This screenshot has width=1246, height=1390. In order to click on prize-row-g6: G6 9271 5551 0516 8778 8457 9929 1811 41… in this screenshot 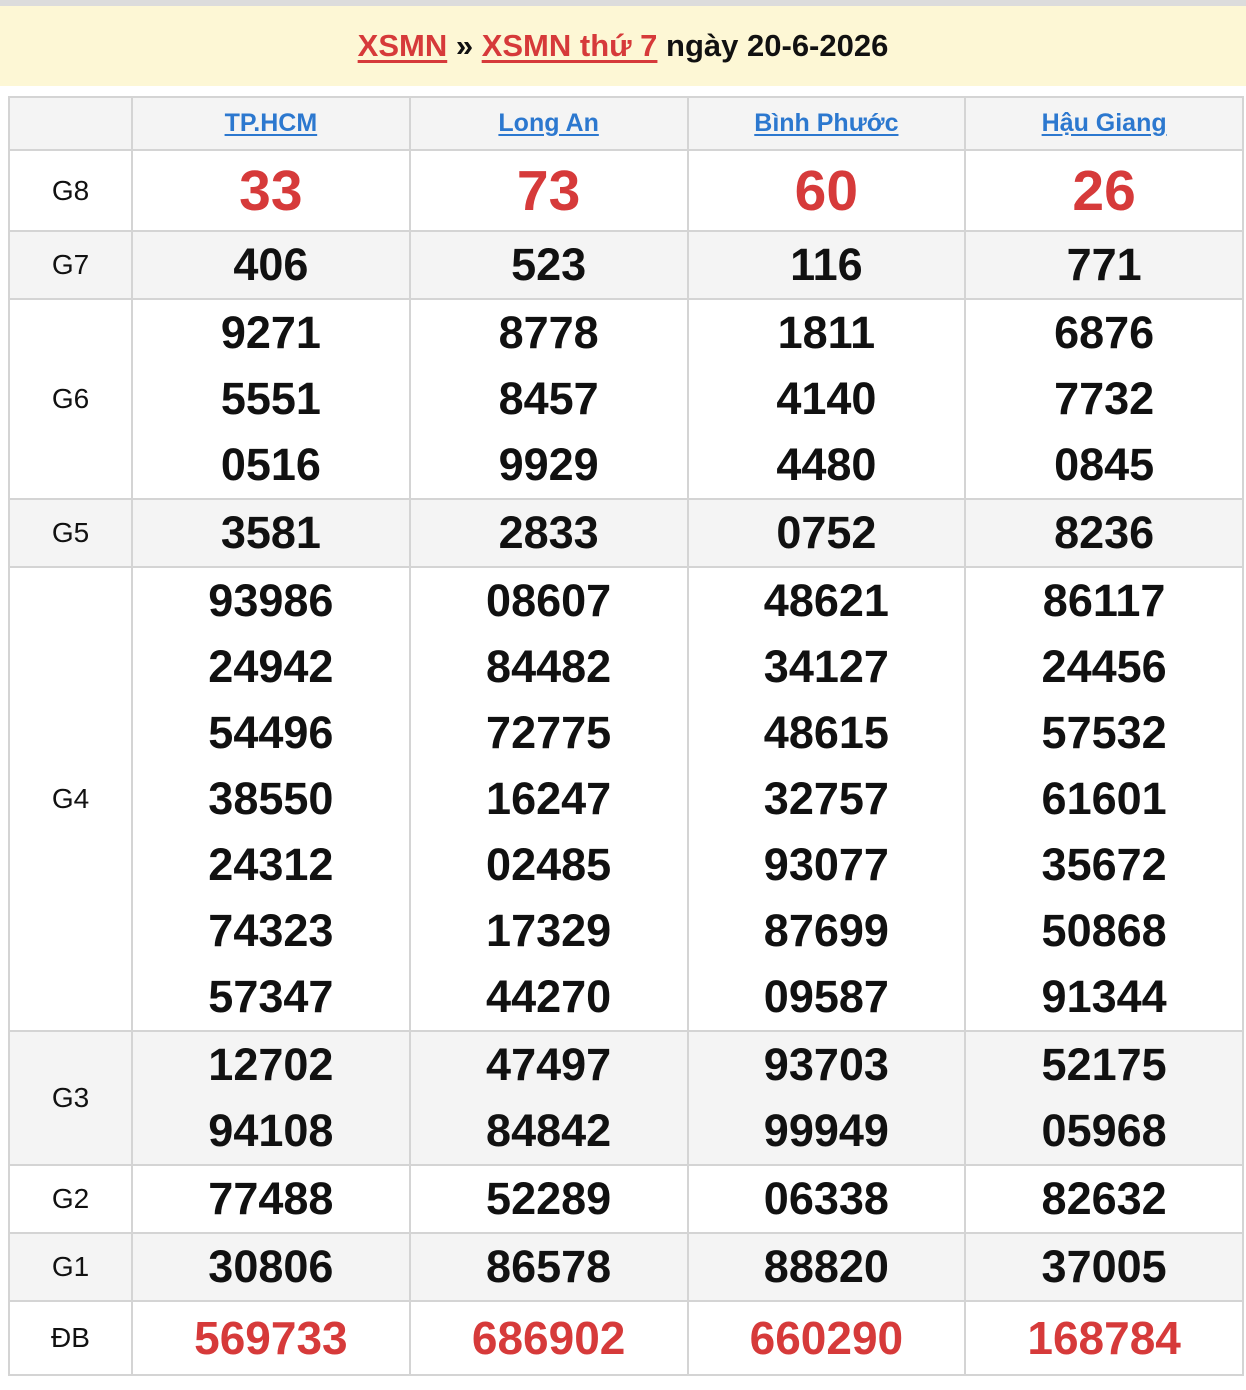, I will do `click(626, 399)`.